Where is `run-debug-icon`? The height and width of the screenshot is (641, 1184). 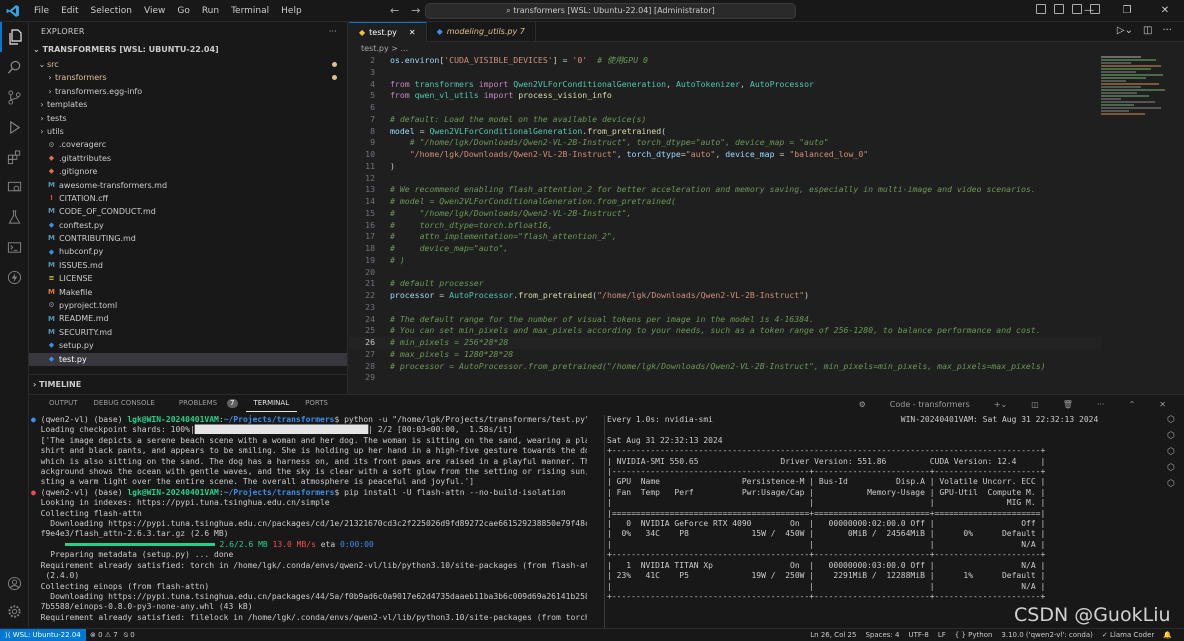 run-debug-icon is located at coordinates (14, 127).